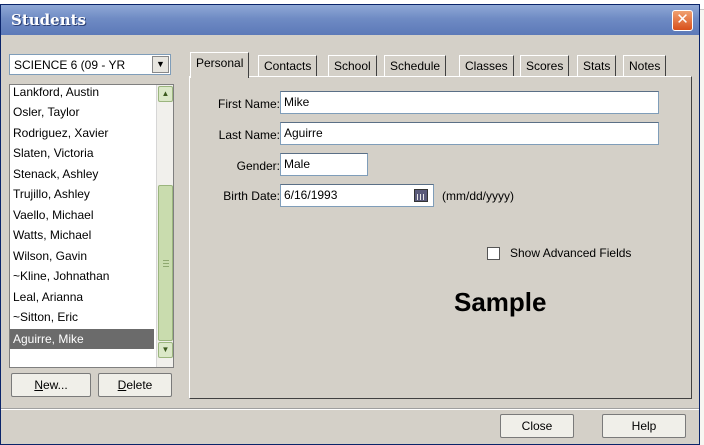 This screenshot has width=704, height=445. Describe the element at coordinates (478, 196) in the screenshot. I see `birth-date-format-hint: (mm/dd/yyyy)` at that location.